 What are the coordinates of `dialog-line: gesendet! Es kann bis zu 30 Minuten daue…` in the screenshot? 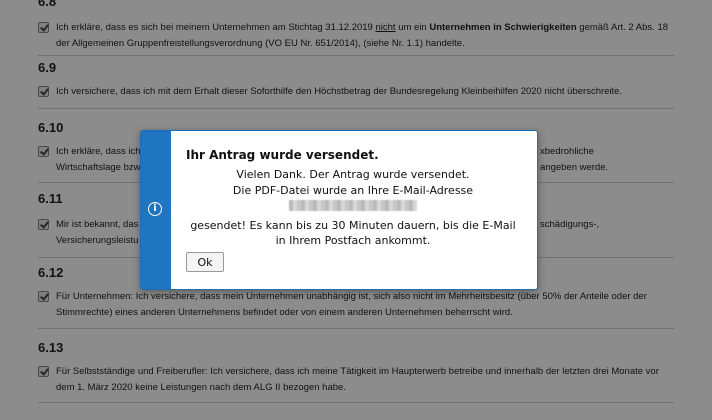 It's located at (353, 225).